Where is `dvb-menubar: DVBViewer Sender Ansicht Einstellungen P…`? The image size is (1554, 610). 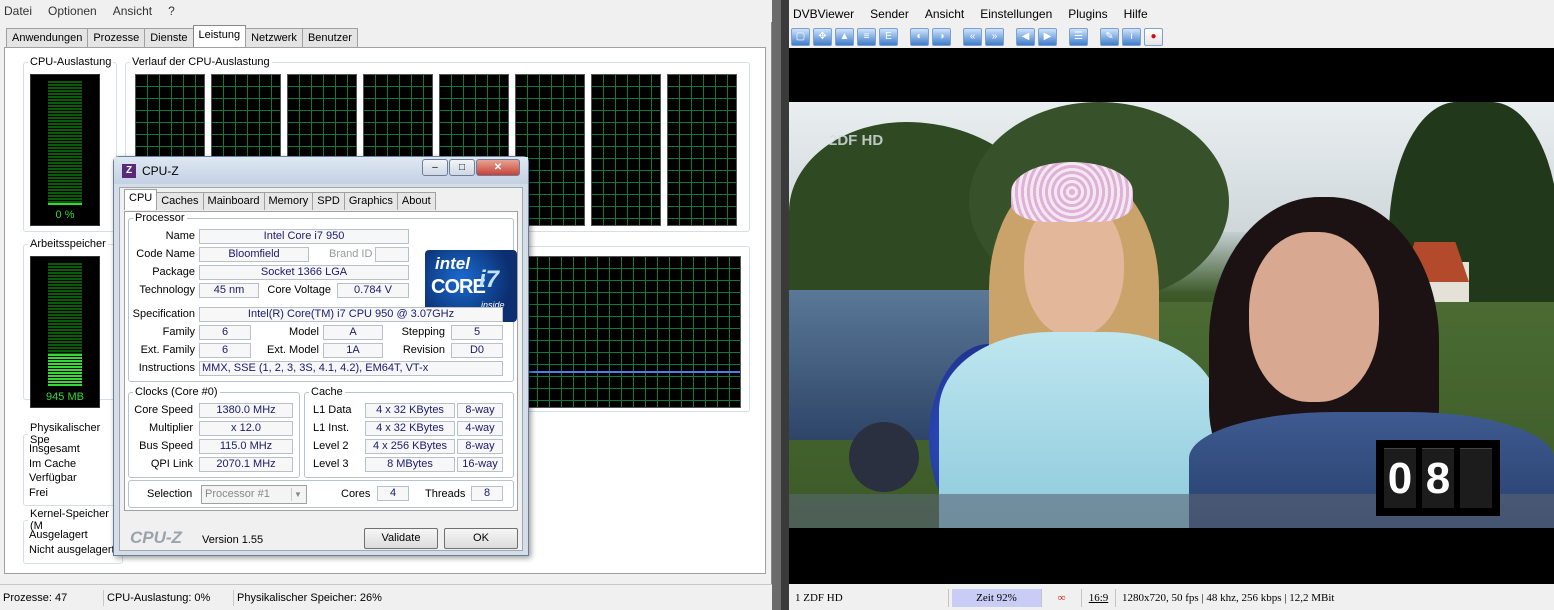
dvb-menubar: DVBViewer Sender Ansicht Einstellungen P… is located at coordinates (970, 14).